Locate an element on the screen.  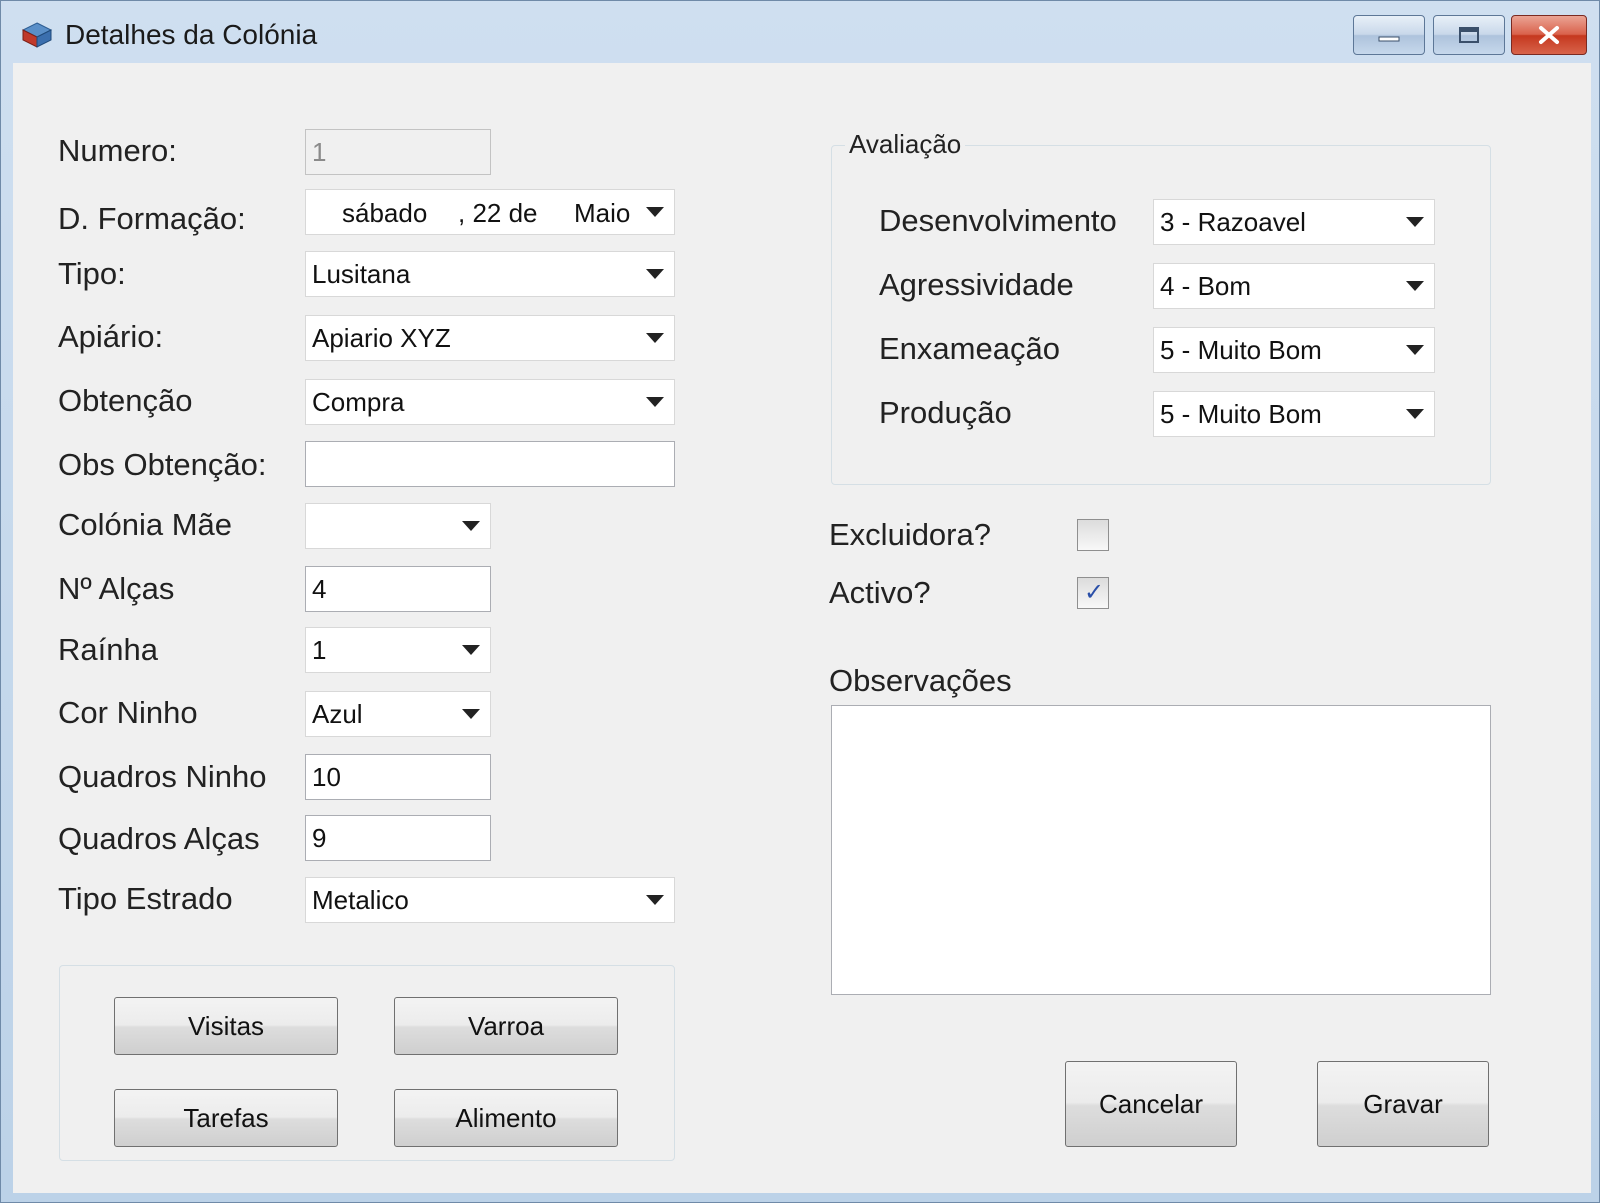
tipo-label: Tipo: is located at coordinates (92, 273).